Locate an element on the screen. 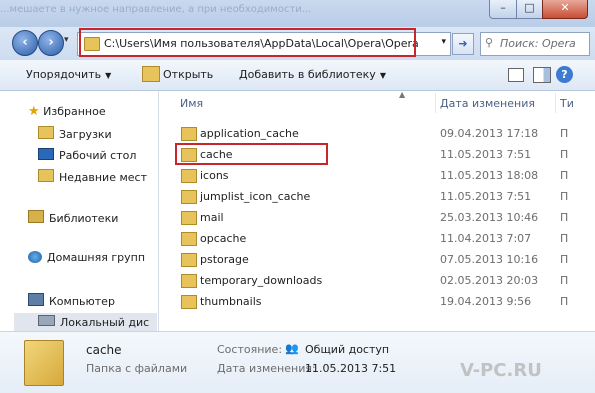  maximize-button: □ is located at coordinates (529, 9).